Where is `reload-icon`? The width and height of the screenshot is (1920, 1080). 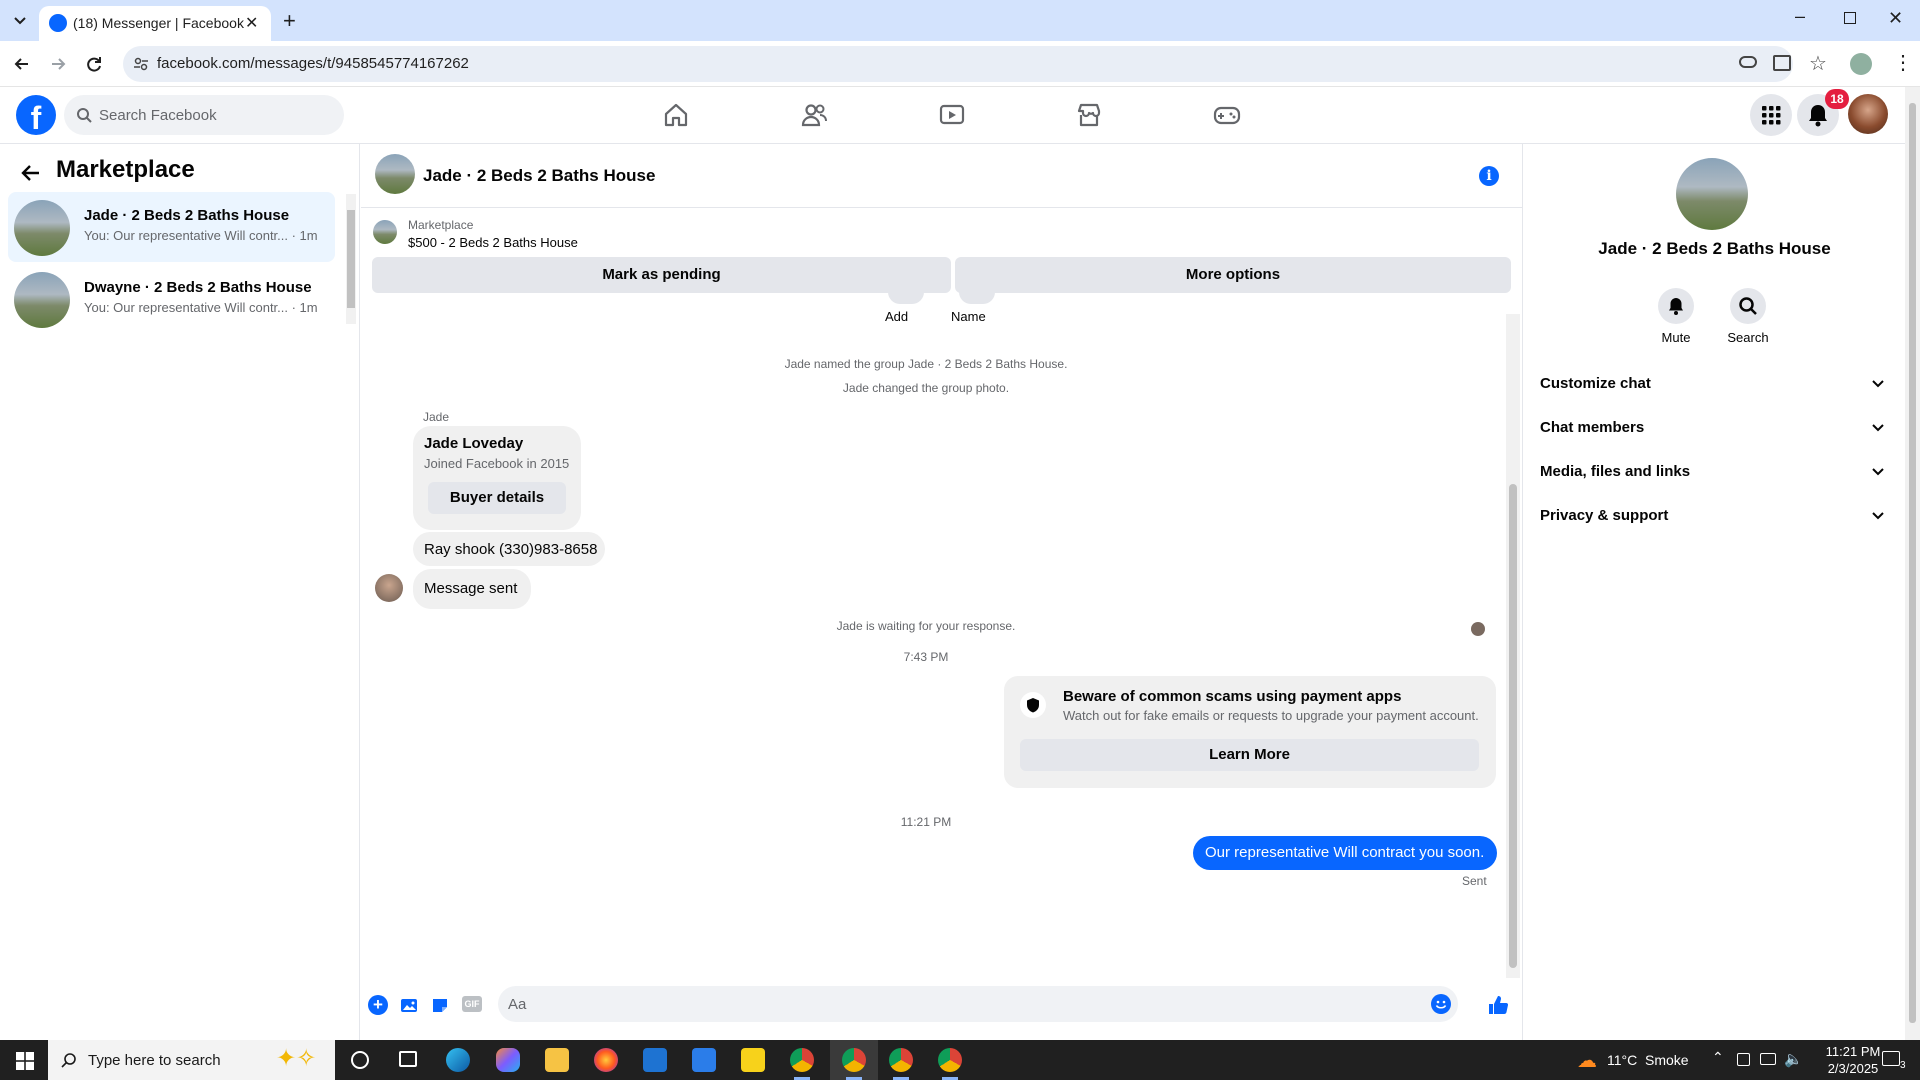
reload-icon is located at coordinates (94, 64).